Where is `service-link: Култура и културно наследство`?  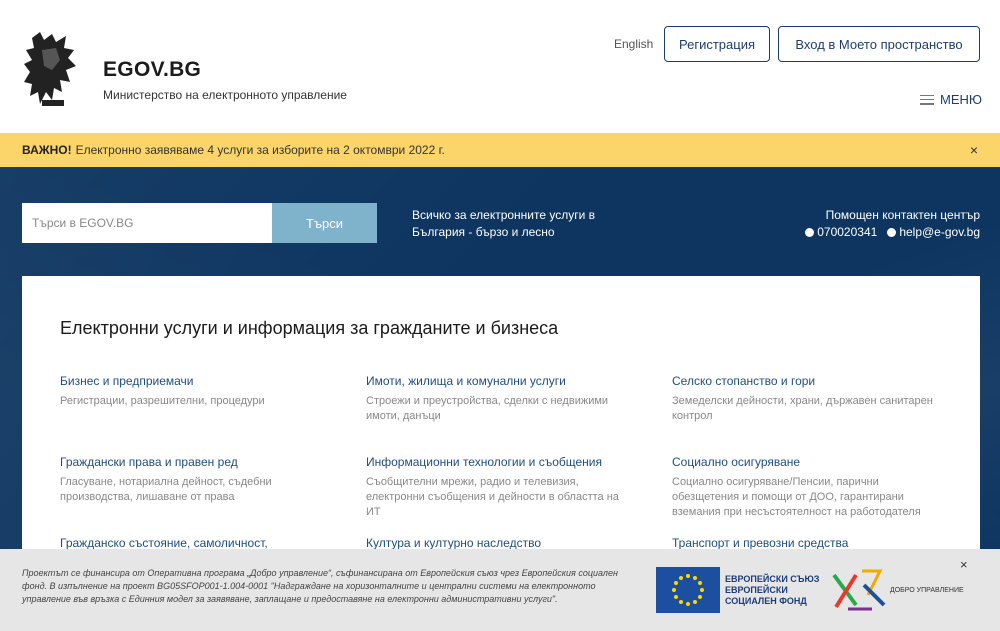
service-link: Култура и културно наследство is located at coordinates (501, 543).